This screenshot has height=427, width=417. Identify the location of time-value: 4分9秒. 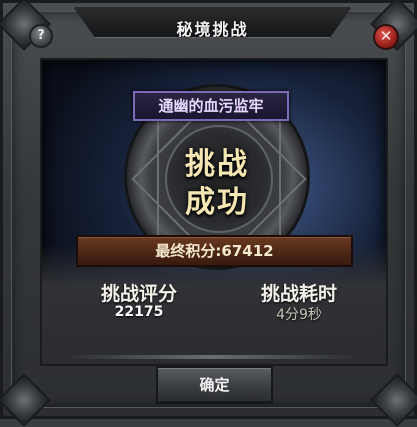
(299, 315).